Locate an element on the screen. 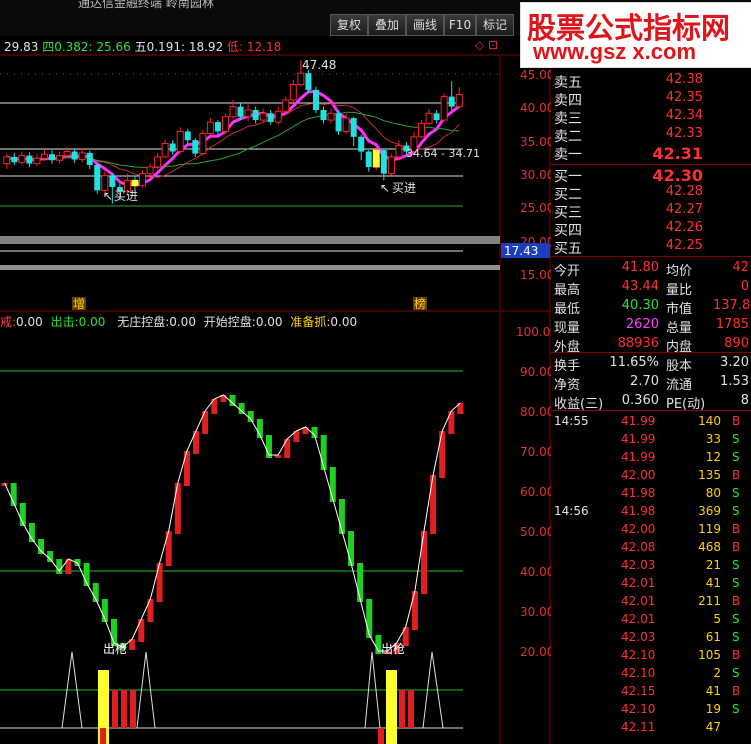  volume-left-label: 增 is located at coordinates (79, 304).